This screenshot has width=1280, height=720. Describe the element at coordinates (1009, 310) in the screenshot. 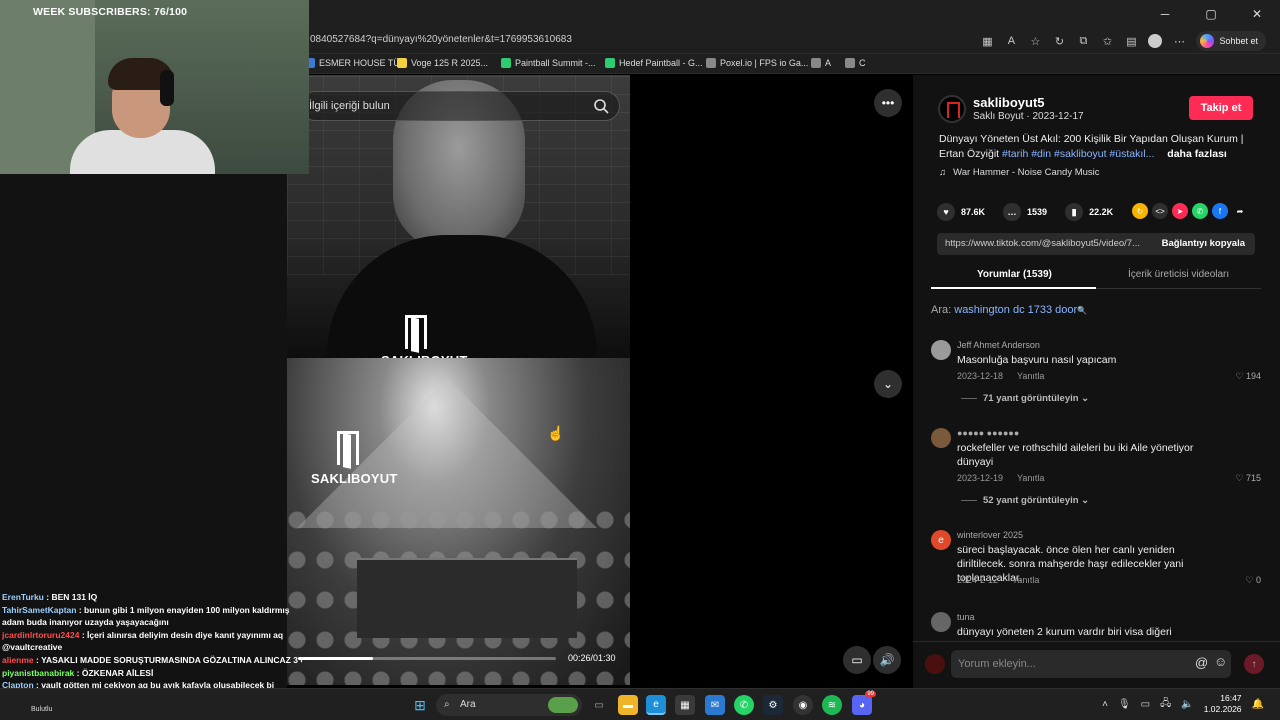

I see `search-suggestion: Ara: washington dc 1733 door🔍` at that location.